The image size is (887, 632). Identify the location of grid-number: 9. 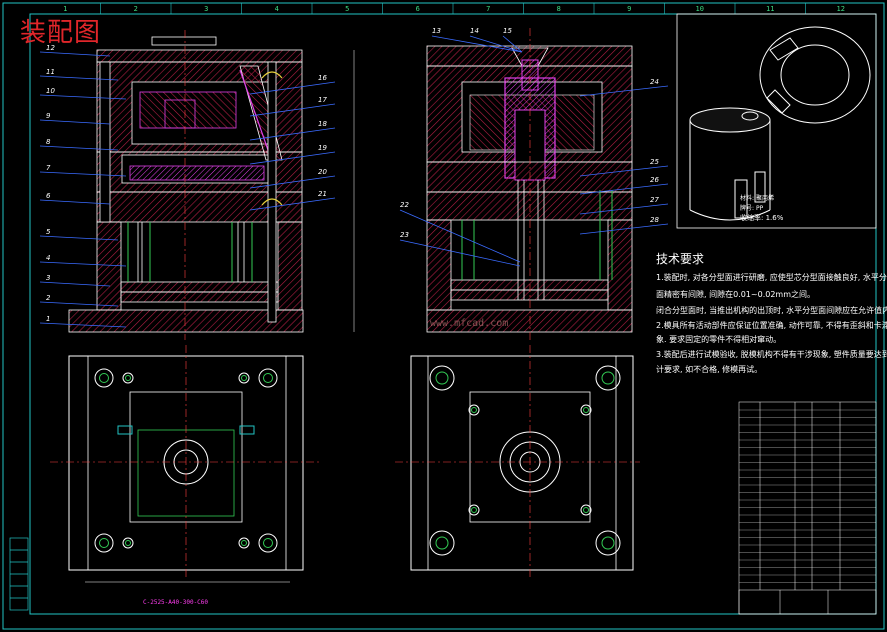
(629, 9).